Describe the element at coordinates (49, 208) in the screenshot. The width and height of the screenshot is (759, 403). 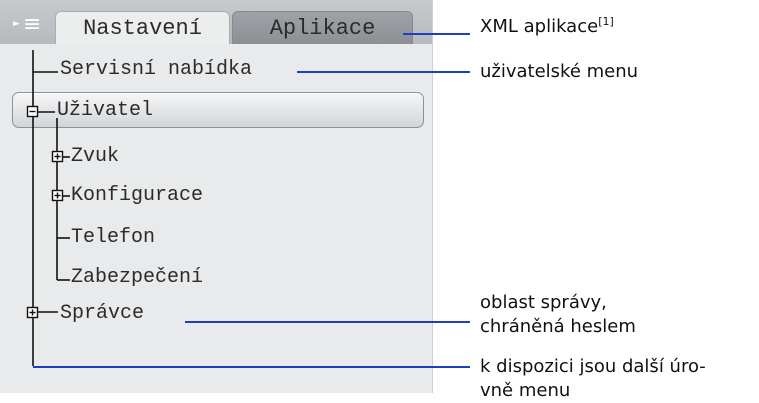
I see `tree-connectors` at that location.